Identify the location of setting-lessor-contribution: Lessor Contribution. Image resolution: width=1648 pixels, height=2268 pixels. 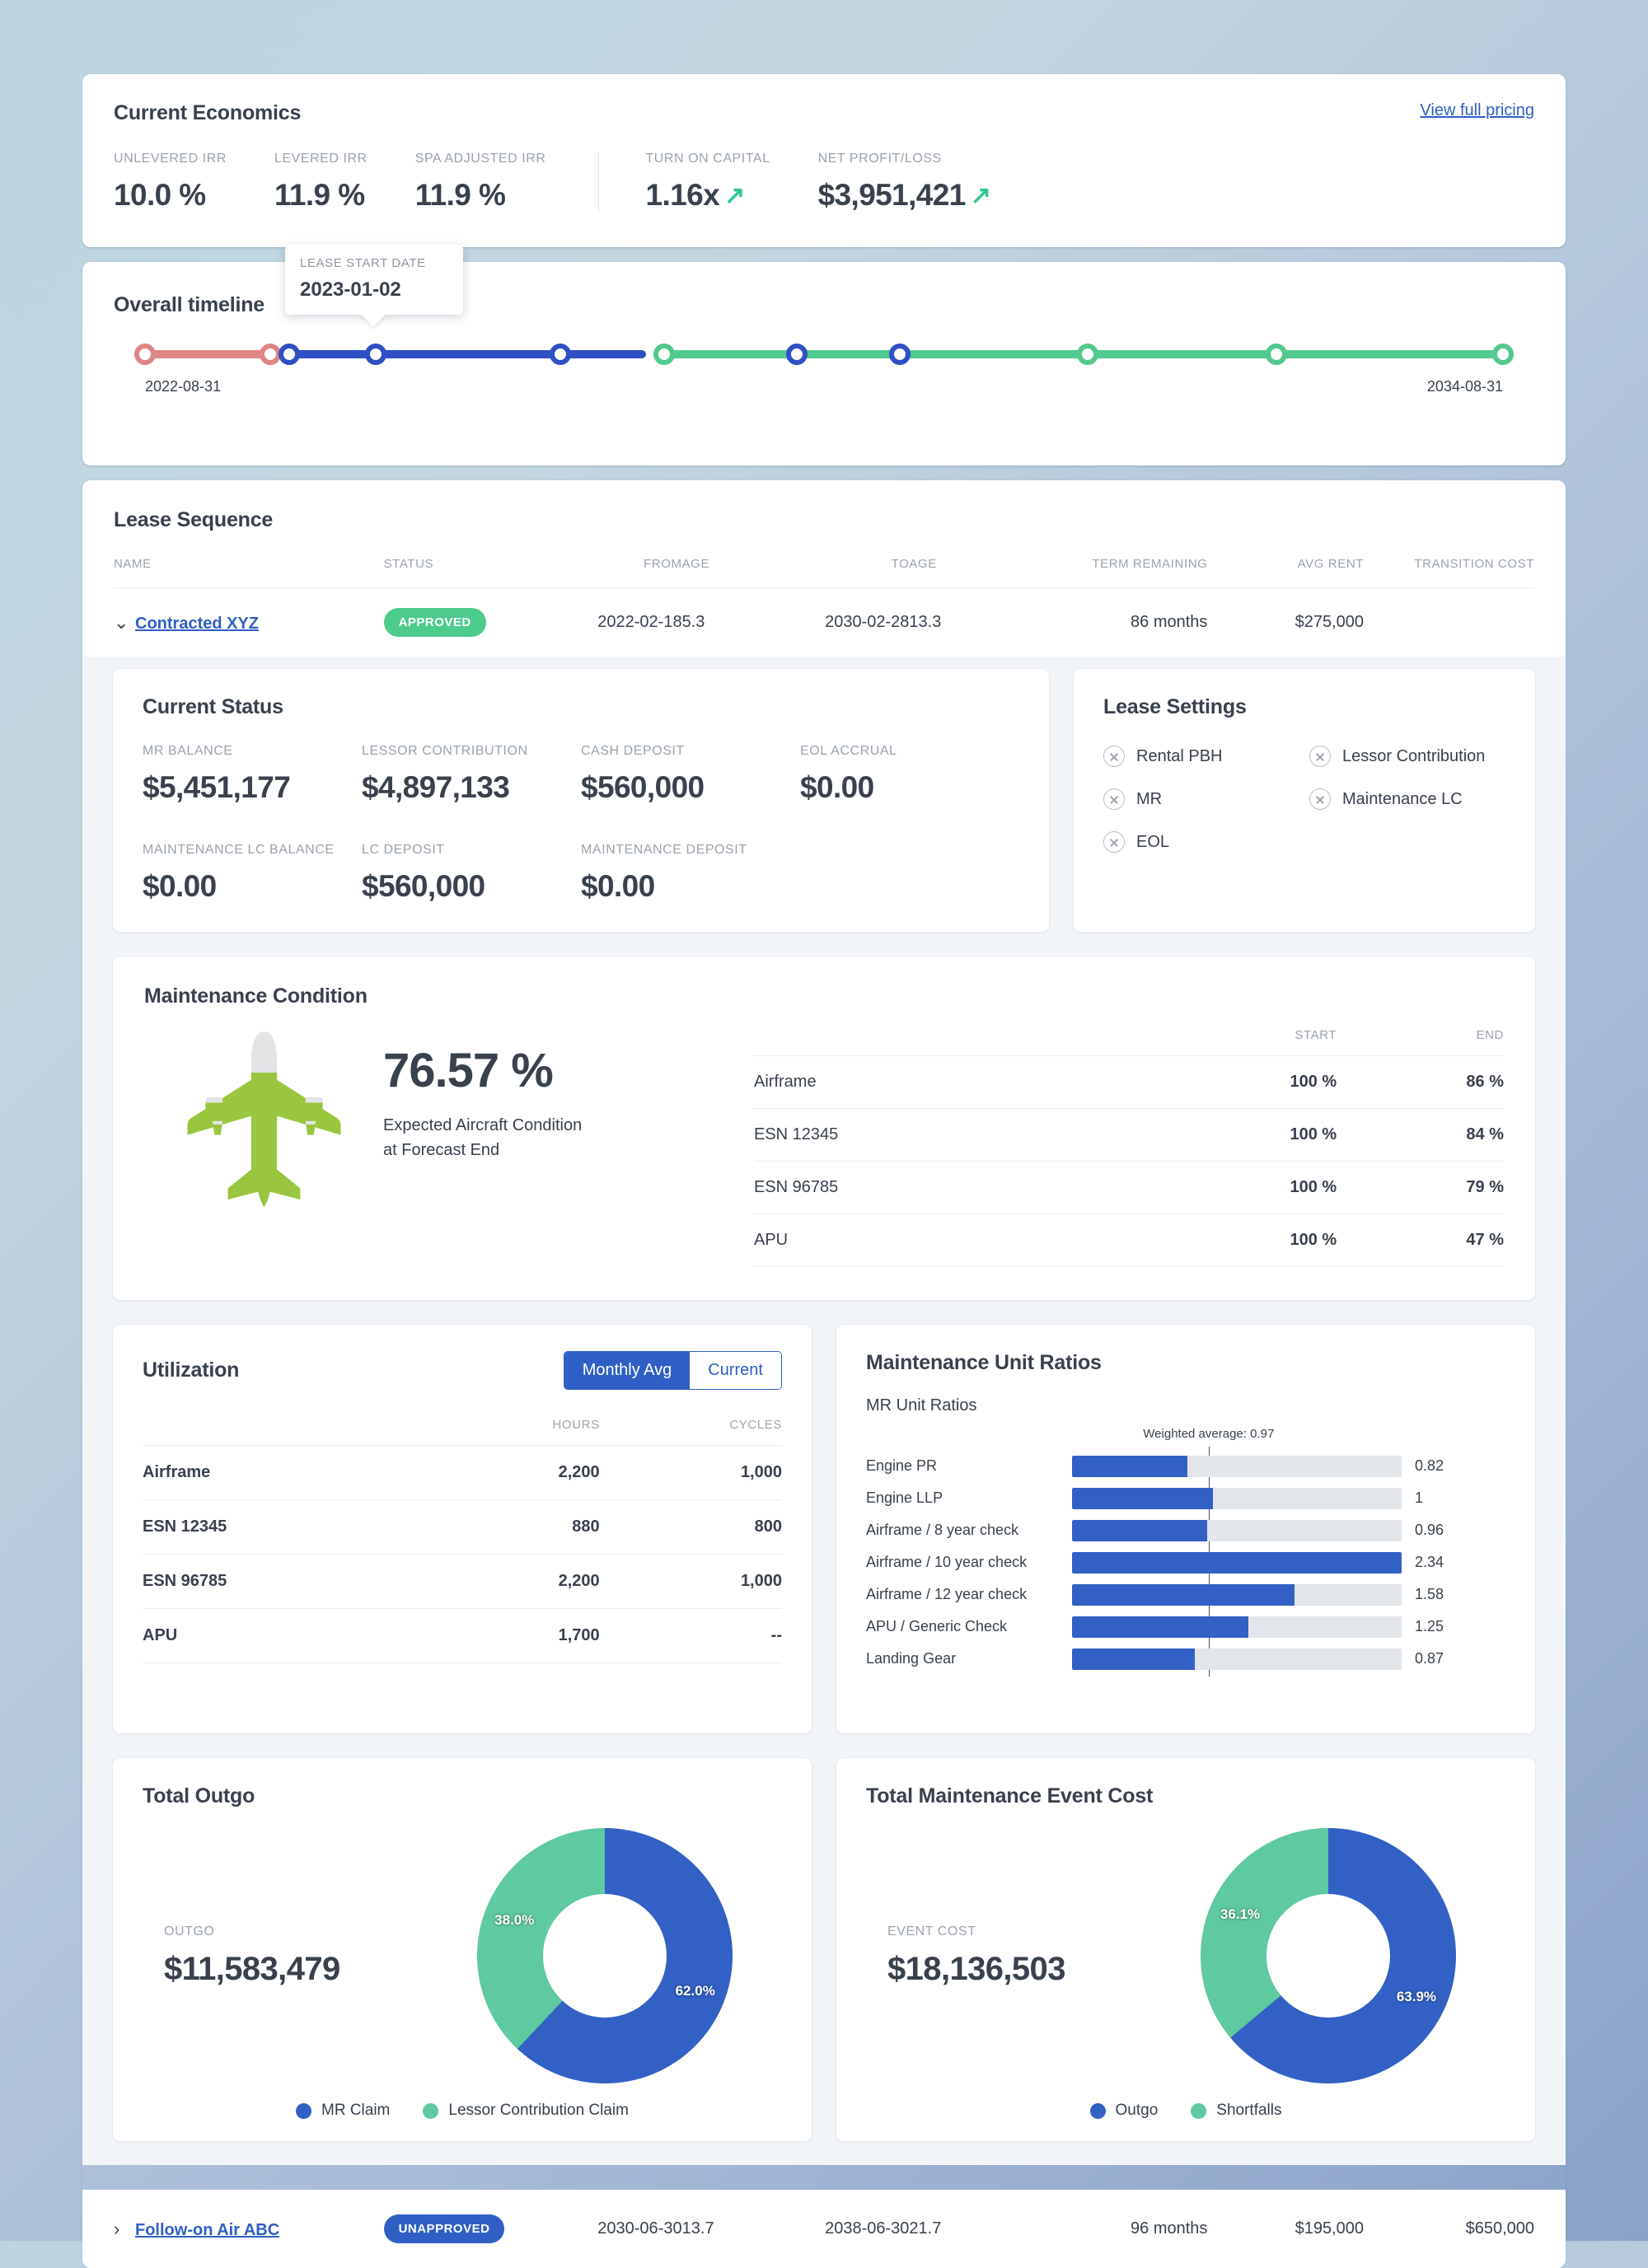
(1407, 757).